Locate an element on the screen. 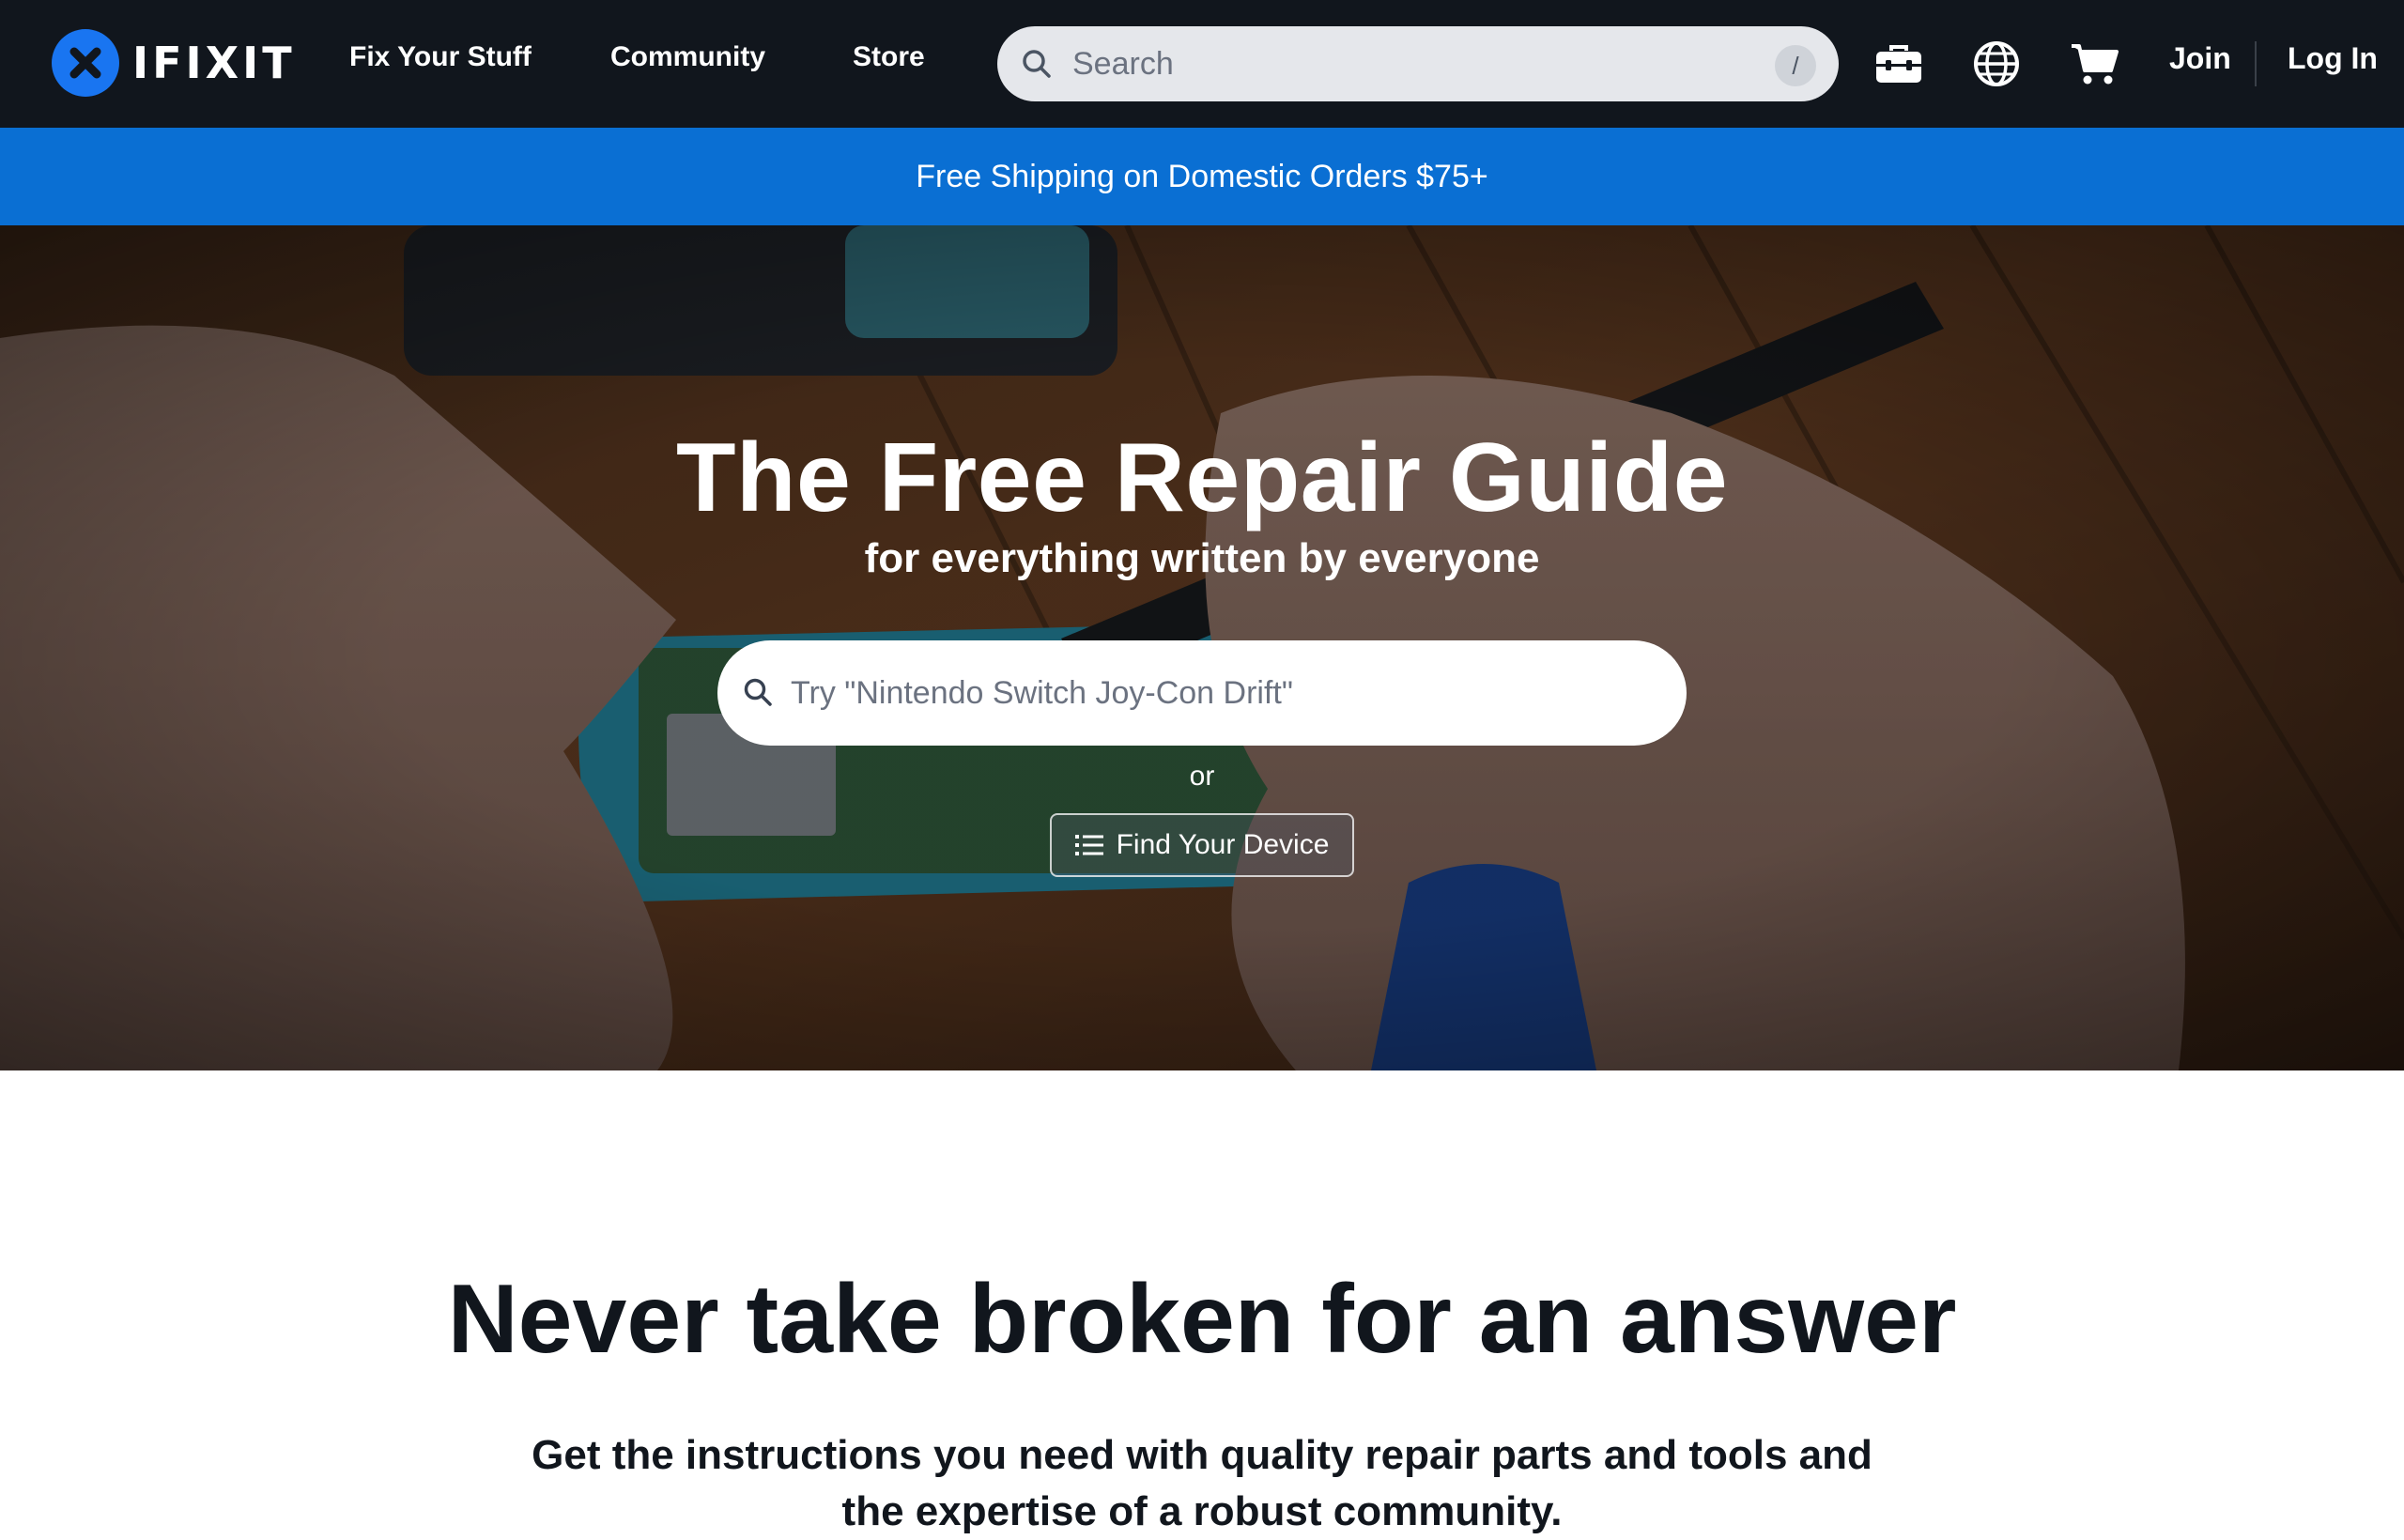 This screenshot has height=1540, width=2404. hero-search-bar is located at coordinates (1202, 693).